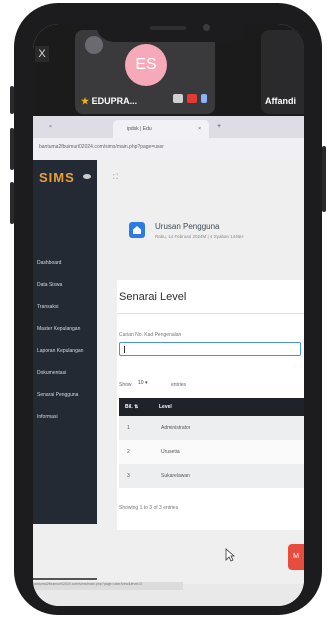 This screenshot has width=332, height=619. Describe the element at coordinates (58, 329) in the screenshot. I see `sidebar-item-master: Master Kepulangan` at that location.